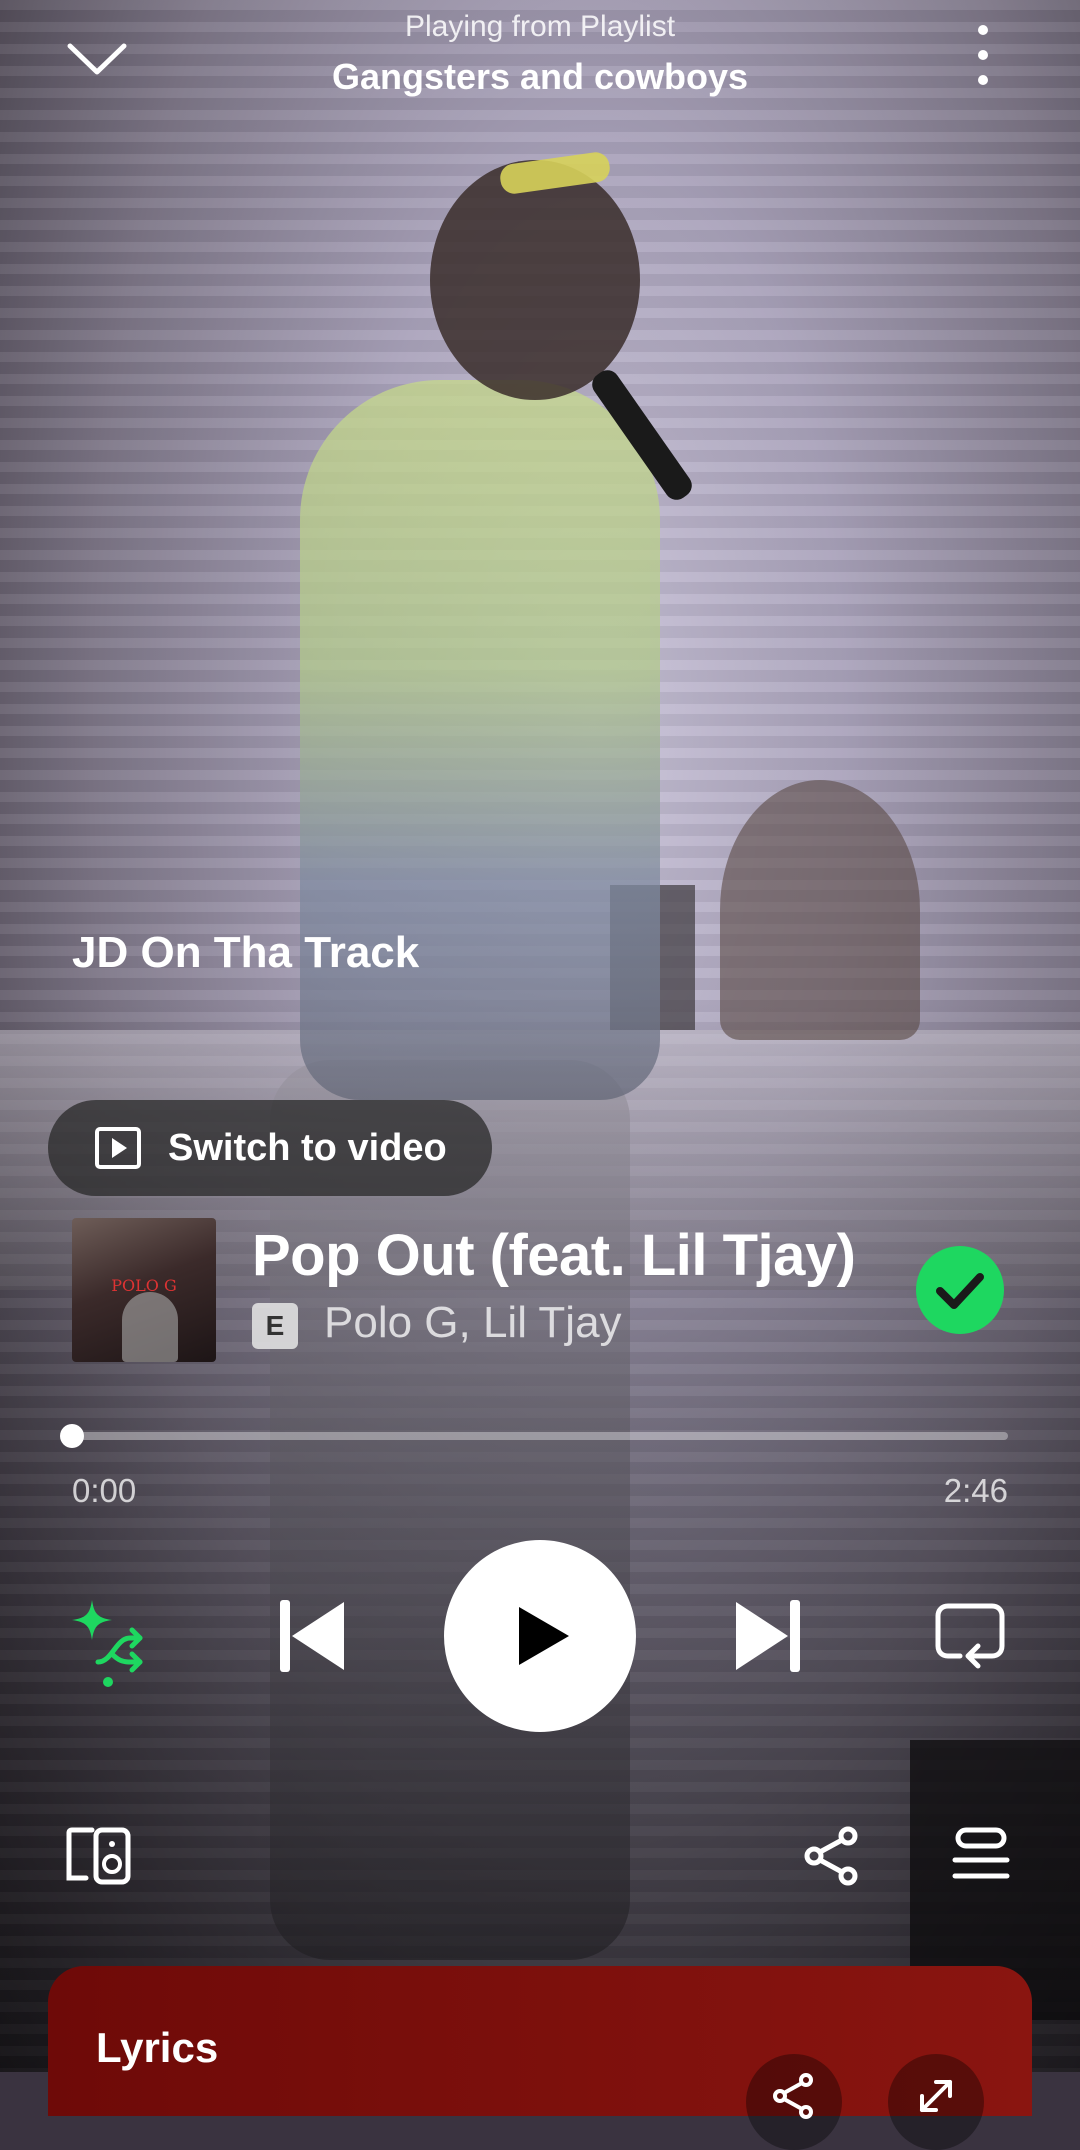 The height and width of the screenshot is (2150, 1080). I want to click on connect-devices-icon, so click(98, 1856).